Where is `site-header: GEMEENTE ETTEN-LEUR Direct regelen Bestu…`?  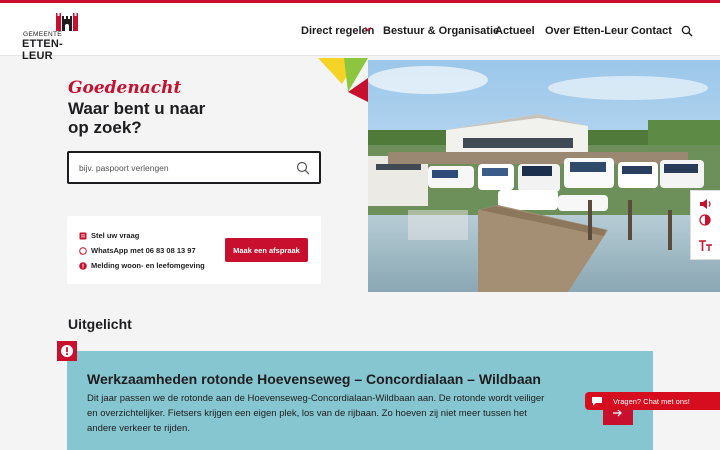
site-header: GEMEENTE ETTEN-LEUR Direct regelen Bestu… is located at coordinates (360, 32).